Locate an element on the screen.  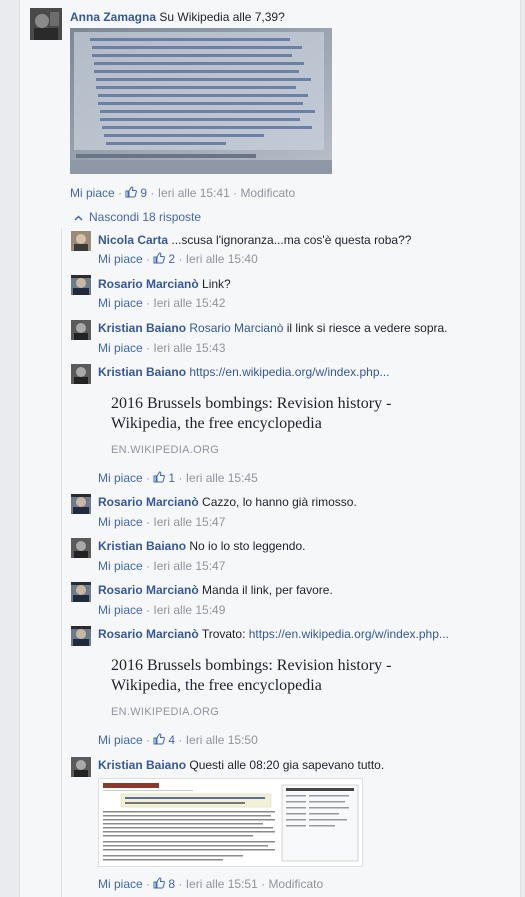
reply-time: Ieri alle 15:42 is located at coordinates (189, 303).